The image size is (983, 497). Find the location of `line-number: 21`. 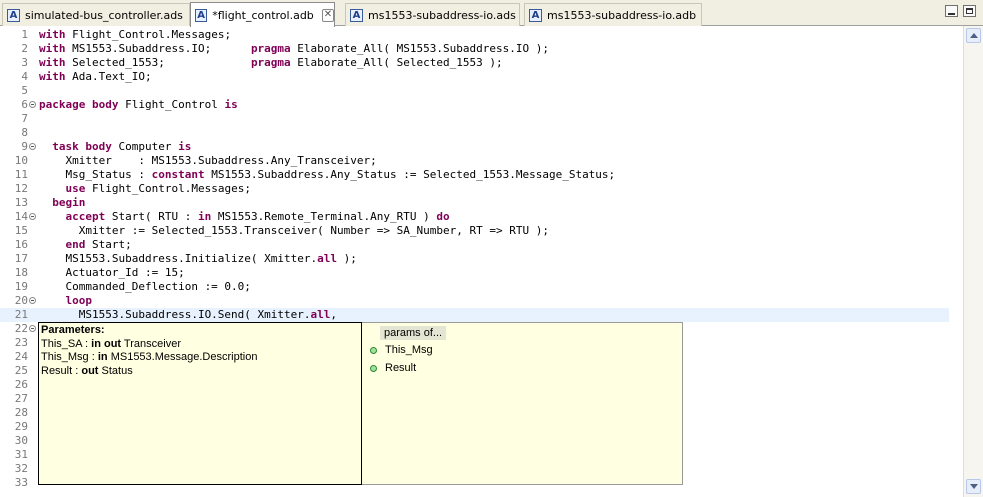

line-number: 21 is located at coordinates (21, 314).